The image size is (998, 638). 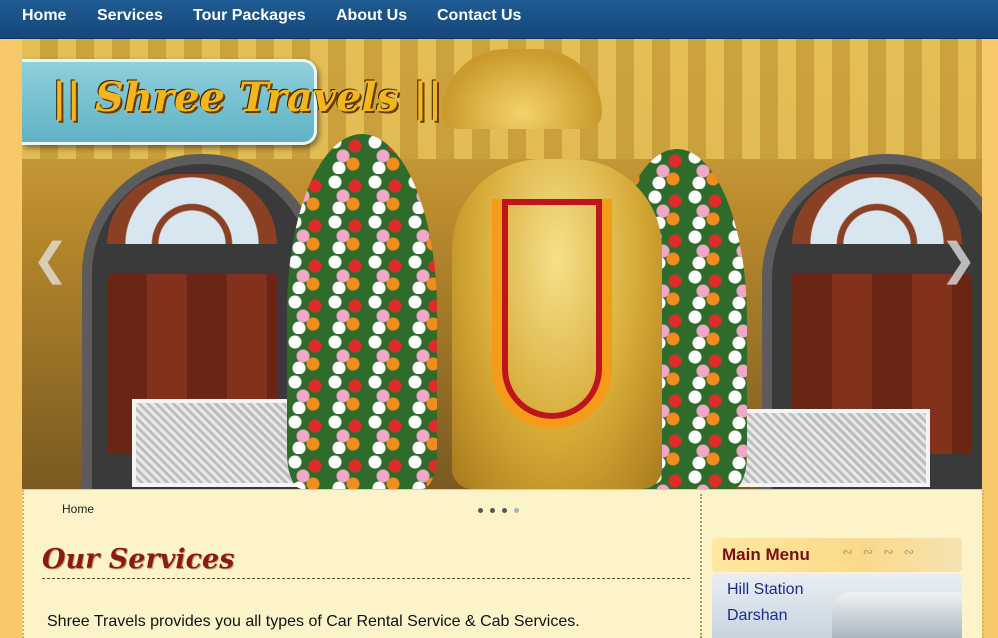 What do you see at coordinates (78, 509) in the screenshot?
I see `breadcrumb-home: Home` at bounding box center [78, 509].